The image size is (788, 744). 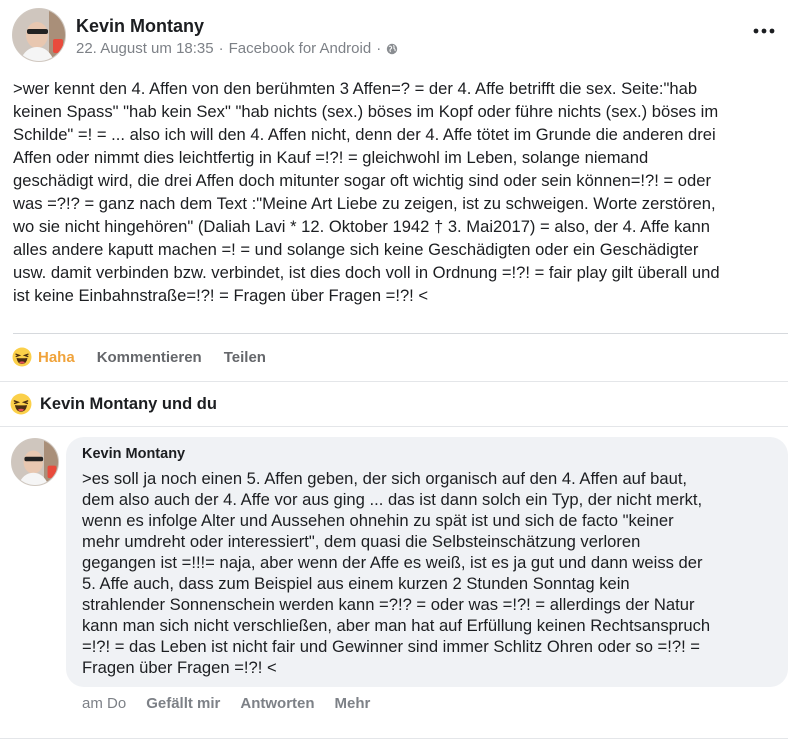 I want to click on comment-label: Kommentieren, so click(x=149, y=357).